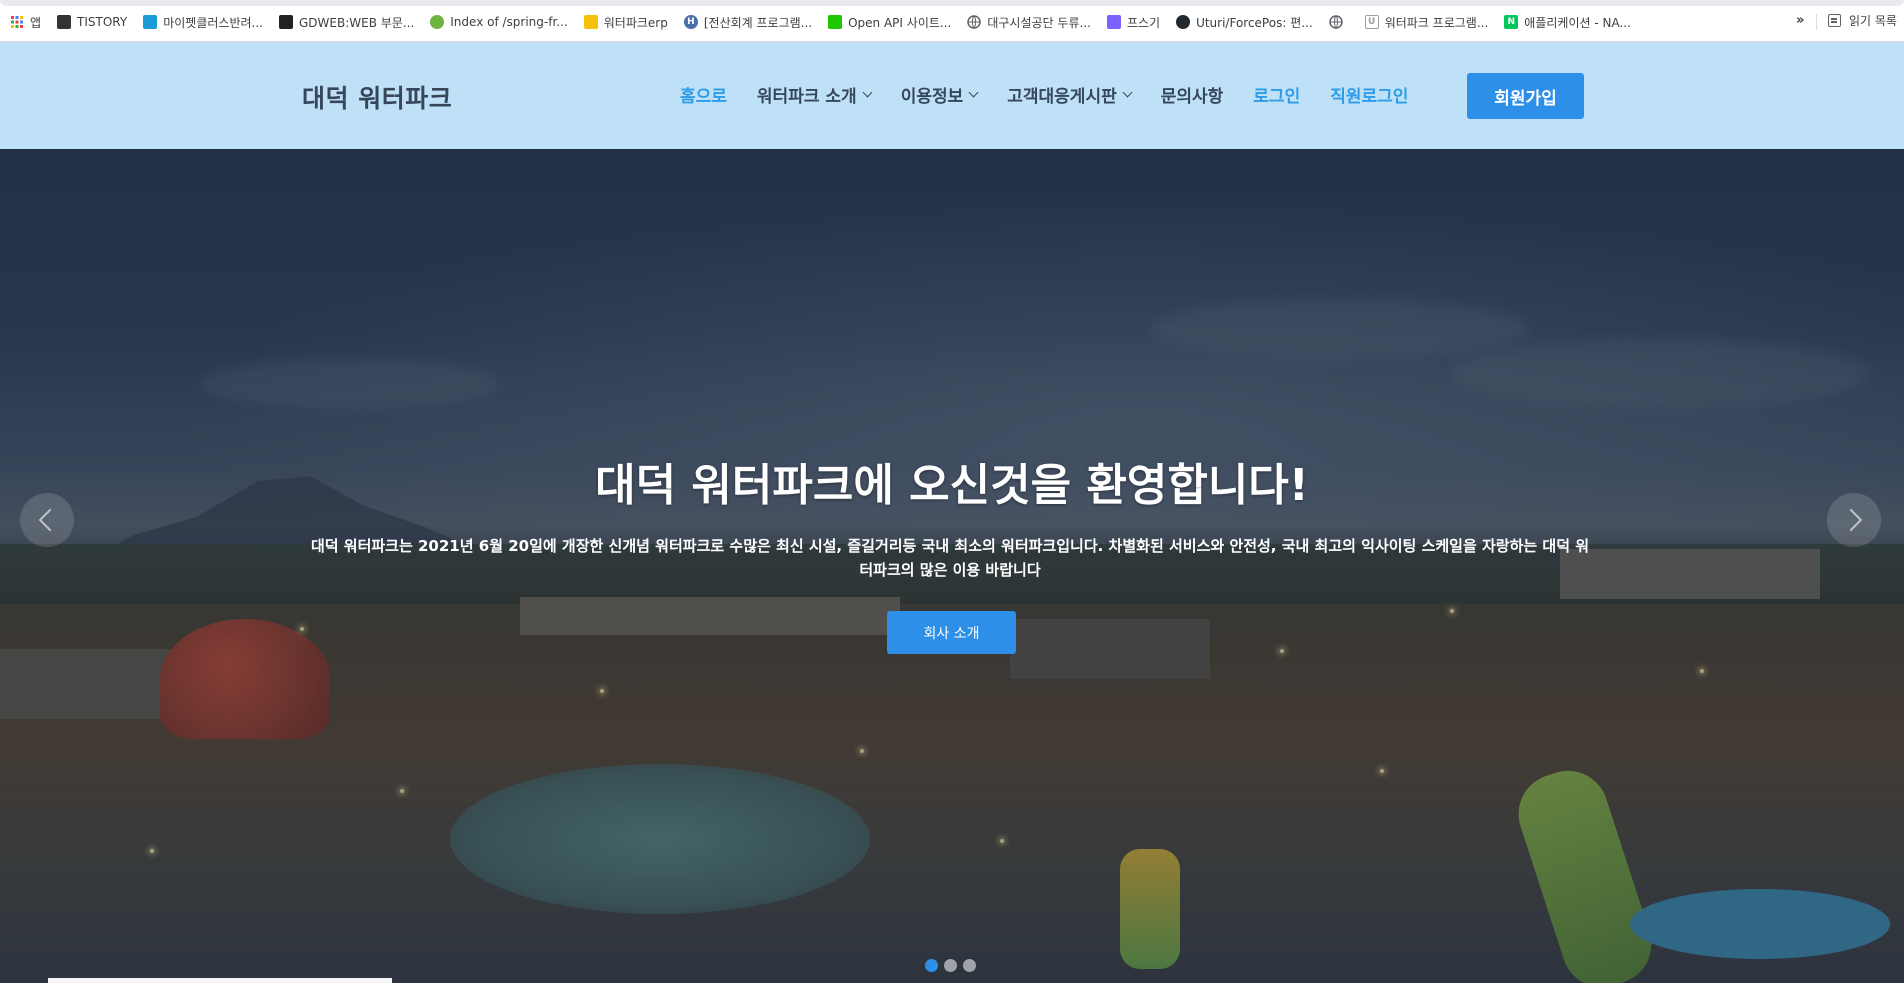 This screenshot has width=1904, height=983. What do you see at coordinates (952, 3) in the screenshot?
I see `browser-top-edge` at bounding box center [952, 3].